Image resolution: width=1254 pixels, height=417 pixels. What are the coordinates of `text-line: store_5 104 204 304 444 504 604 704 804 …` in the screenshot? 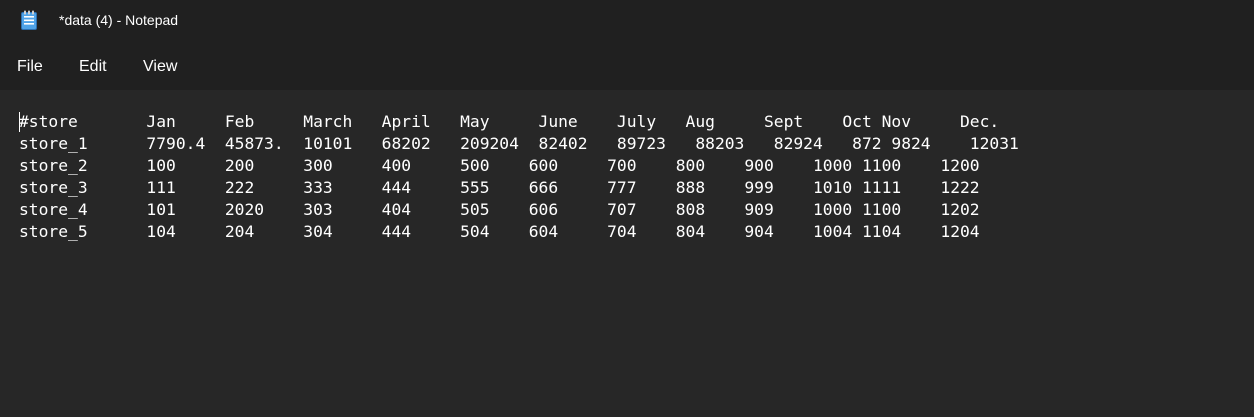 It's located at (499, 231).